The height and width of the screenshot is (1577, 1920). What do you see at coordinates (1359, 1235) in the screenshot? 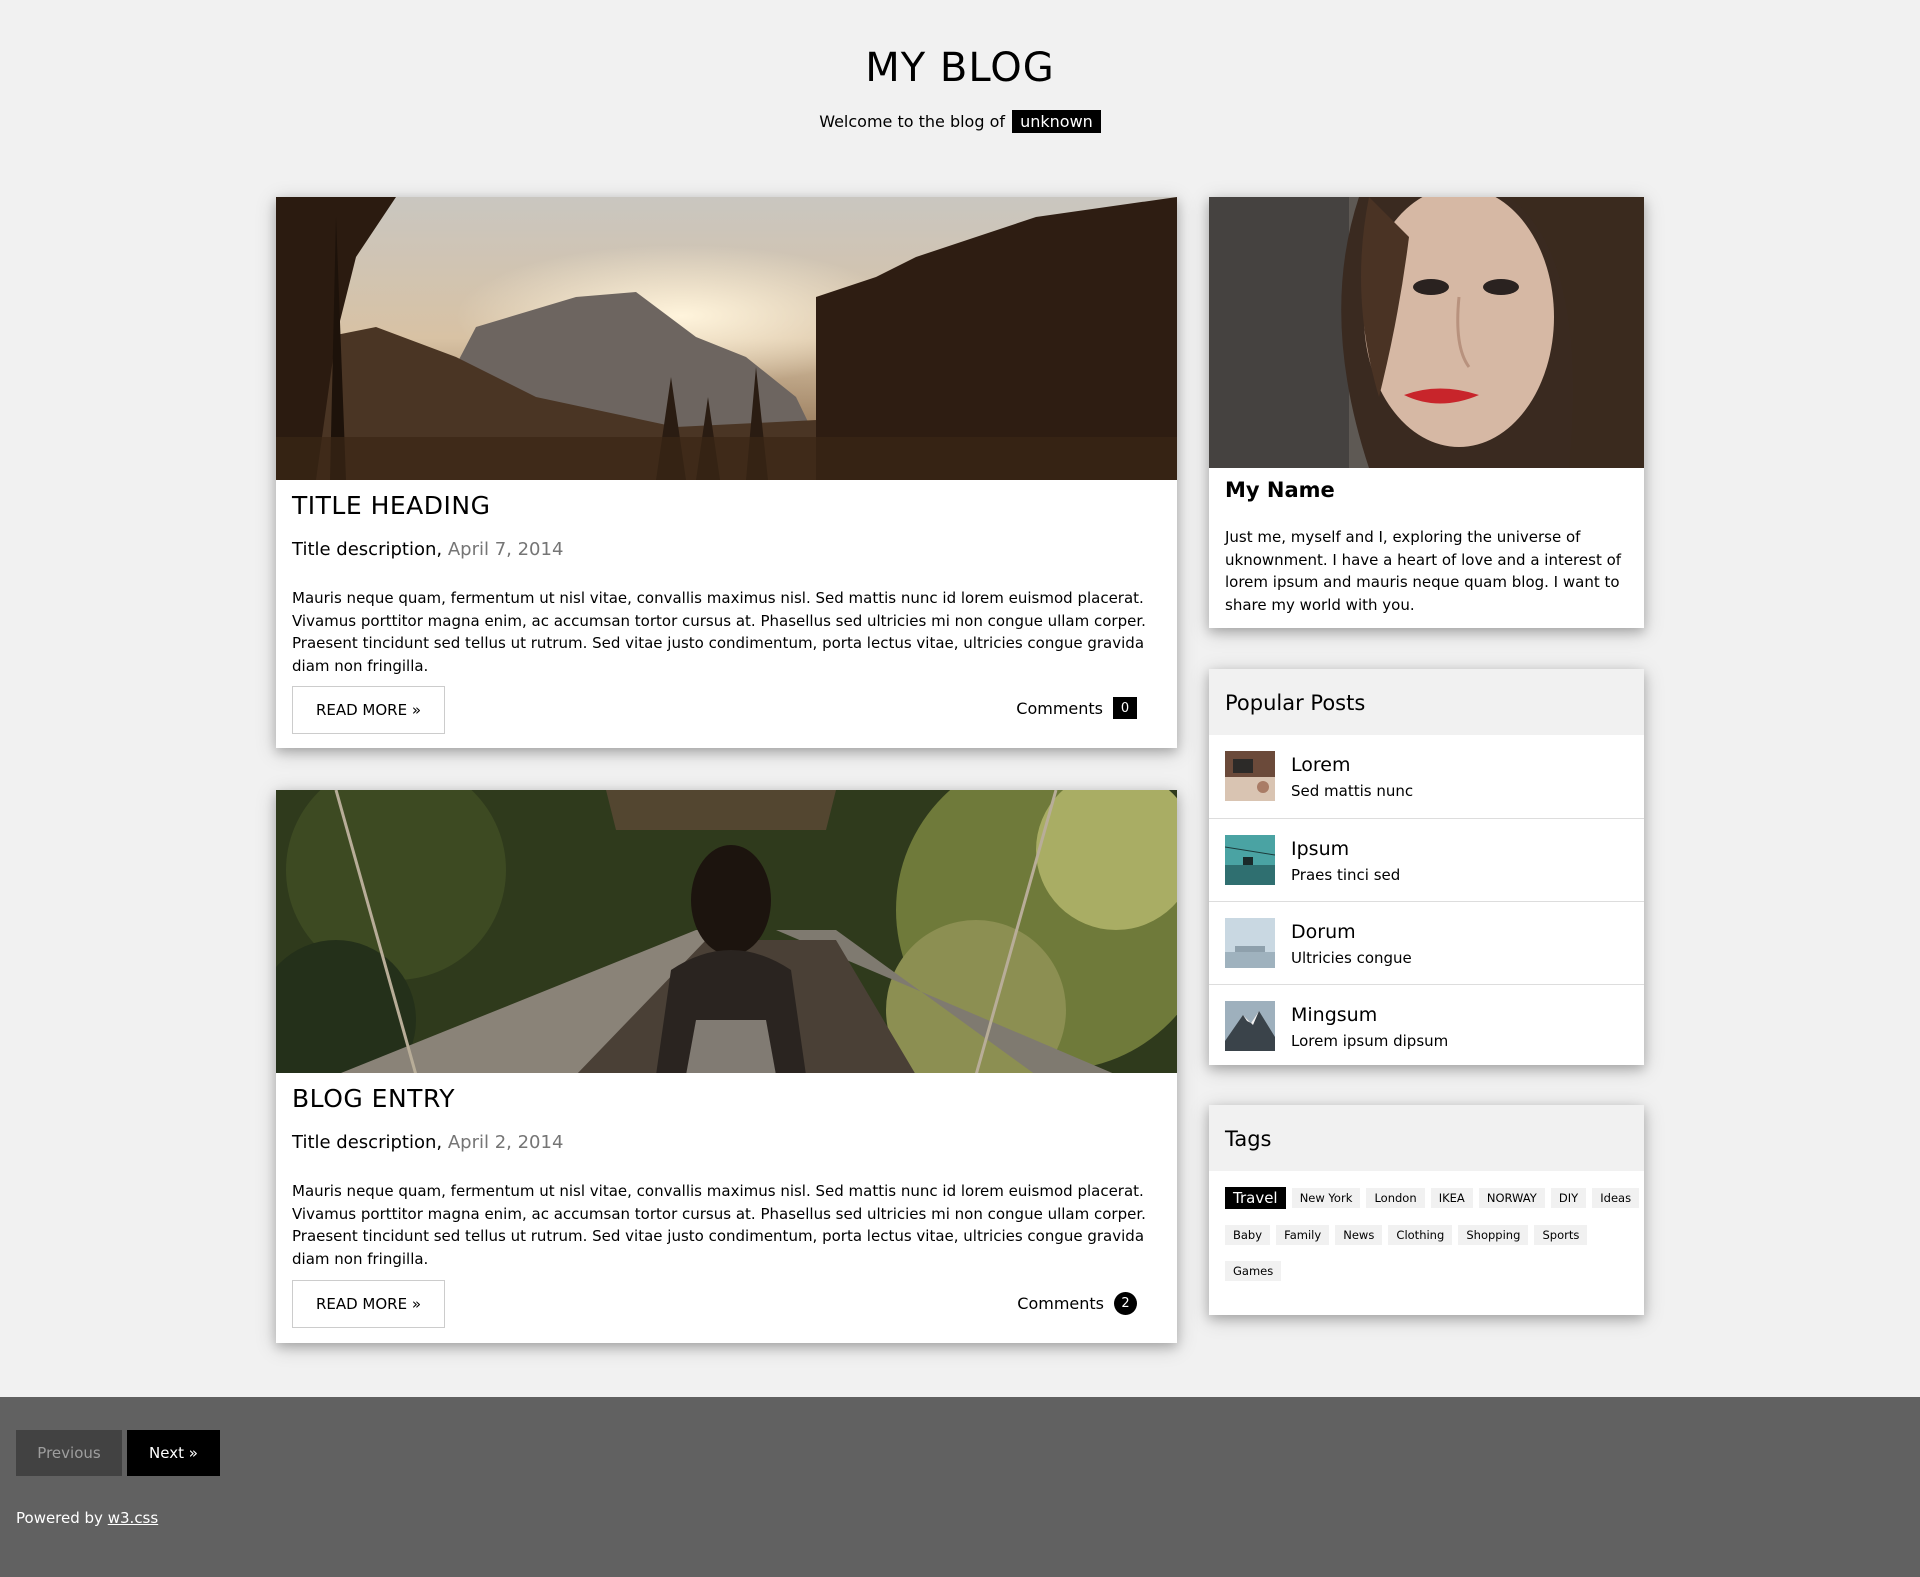
I see `tag-news: News` at bounding box center [1359, 1235].